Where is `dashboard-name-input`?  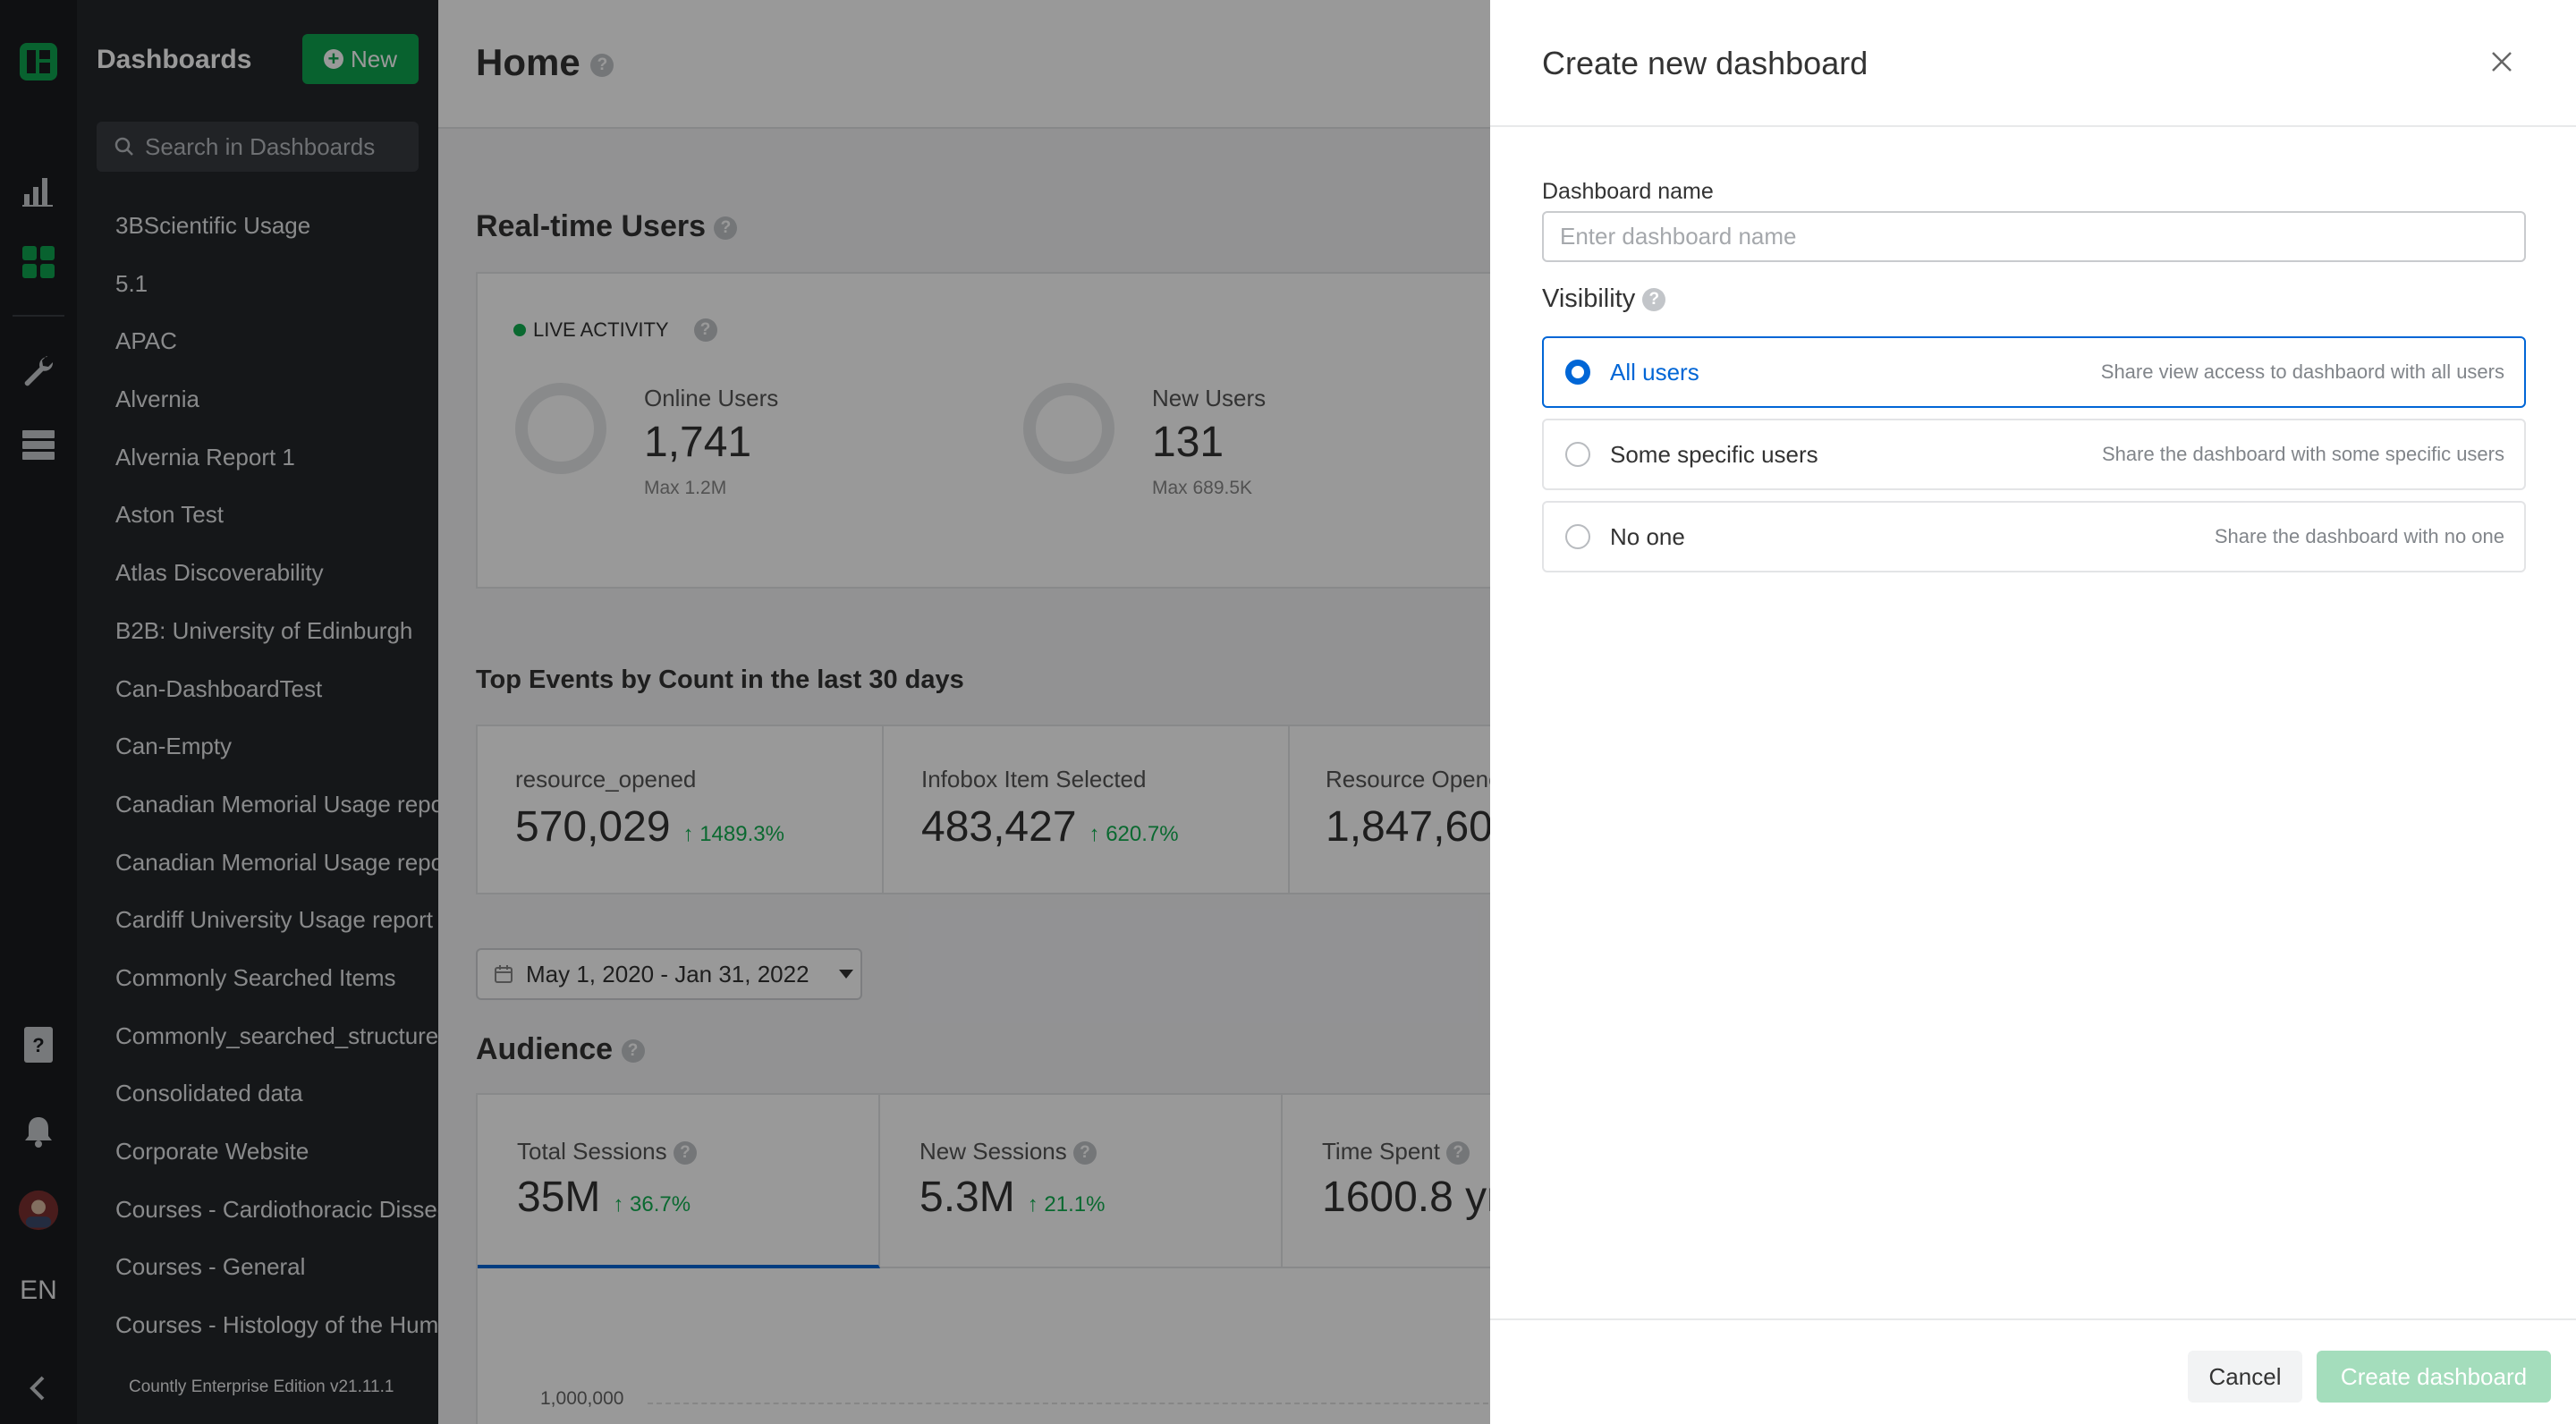
dashboard-name-input is located at coordinates (2034, 236).